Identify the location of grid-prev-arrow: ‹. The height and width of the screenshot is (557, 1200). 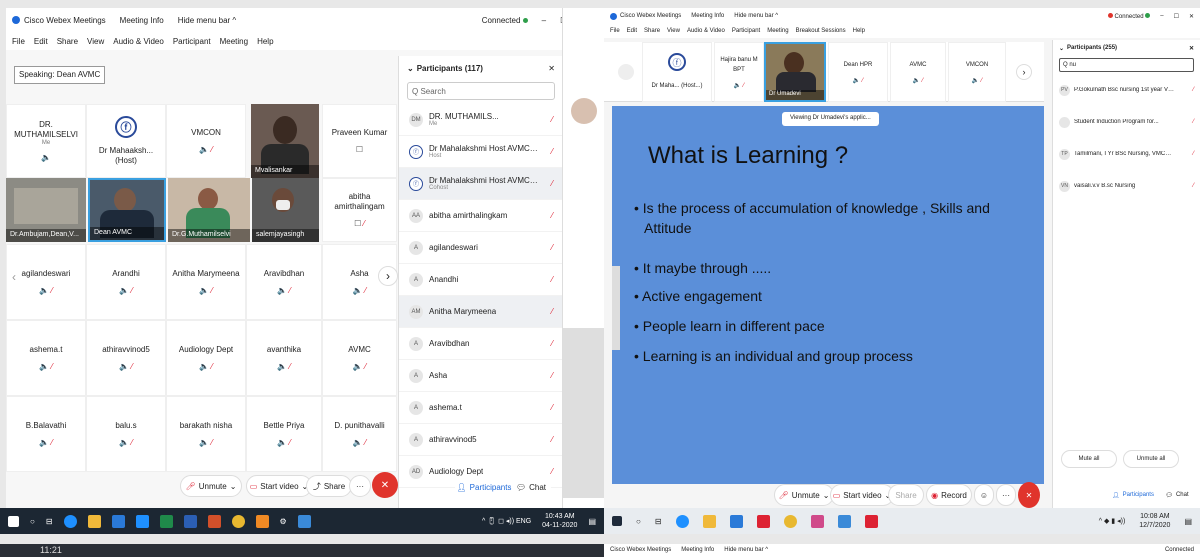
(14, 277).